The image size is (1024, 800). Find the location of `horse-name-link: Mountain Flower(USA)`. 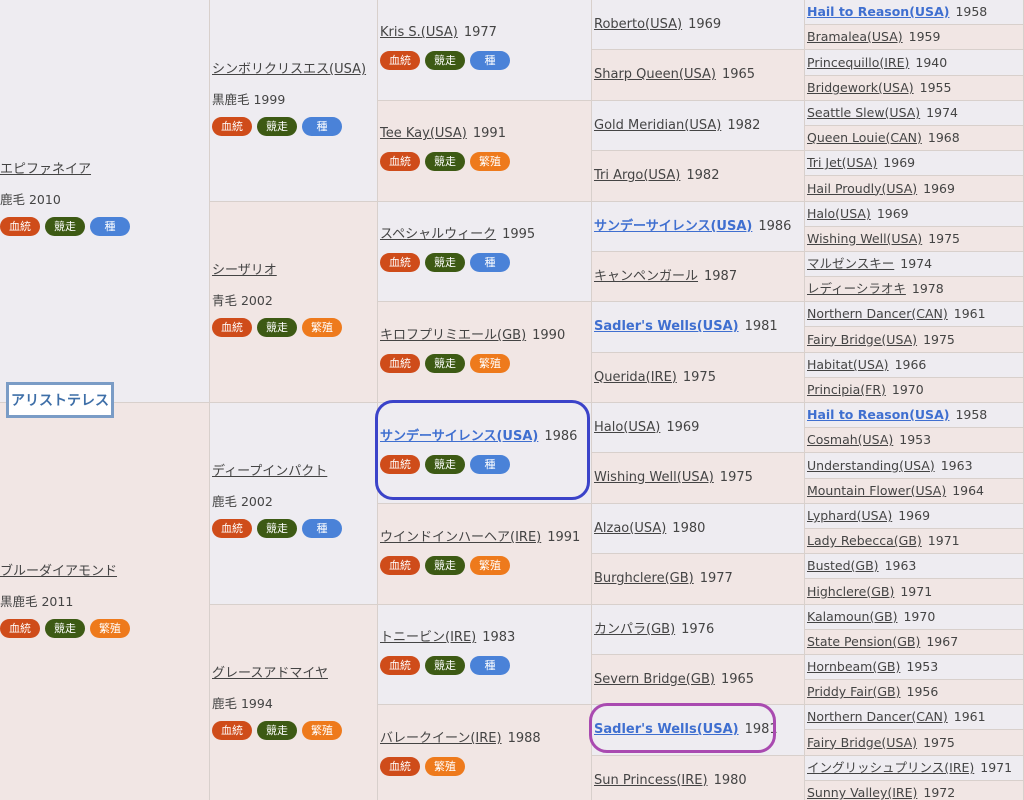

horse-name-link: Mountain Flower(USA) is located at coordinates (876, 490).